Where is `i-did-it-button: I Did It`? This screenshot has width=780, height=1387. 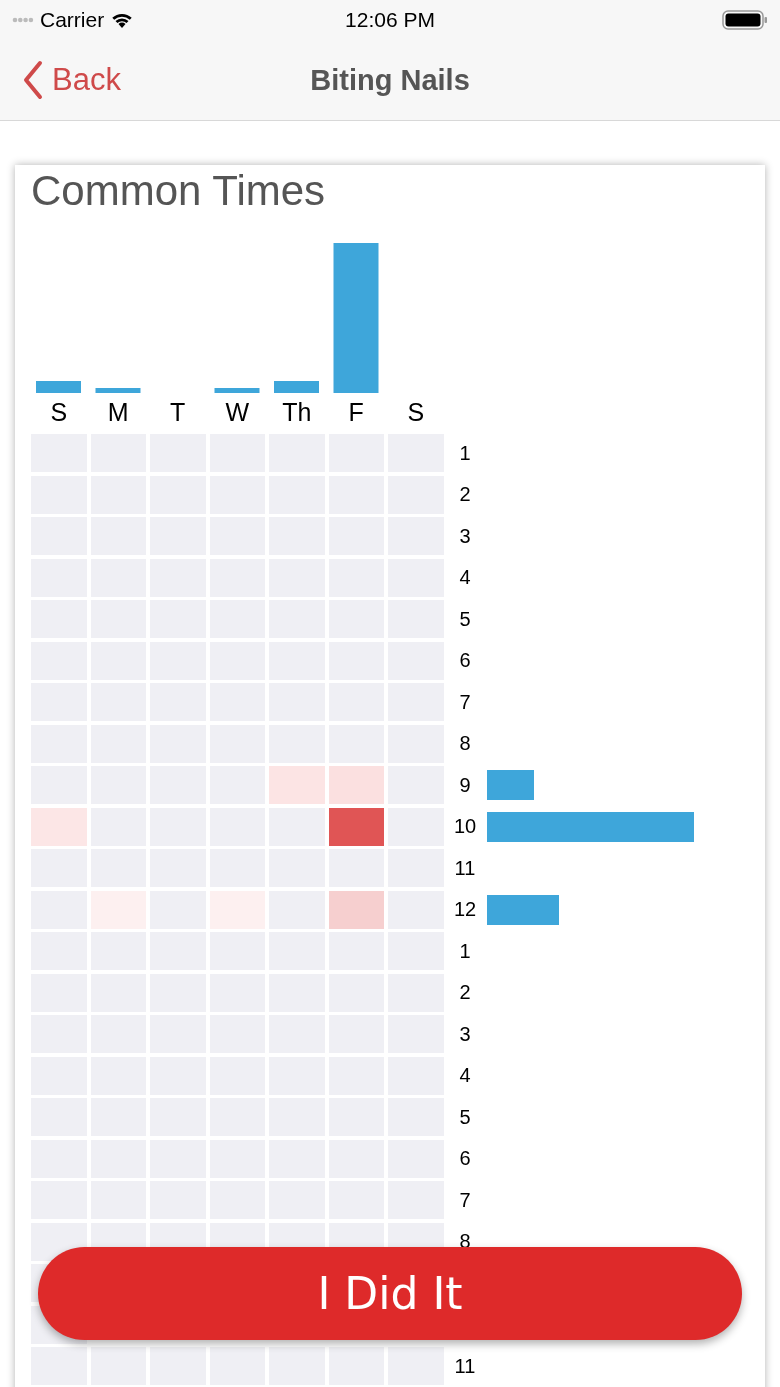
i-did-it-button: I Did It is located at coordinates (390, 1293).